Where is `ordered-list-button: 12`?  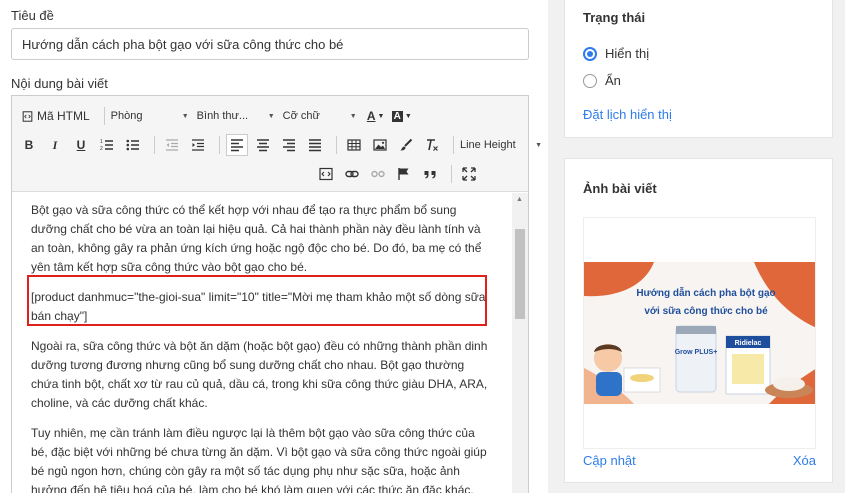 ordered-list-button: 12 is located at coordinates (107, 145).